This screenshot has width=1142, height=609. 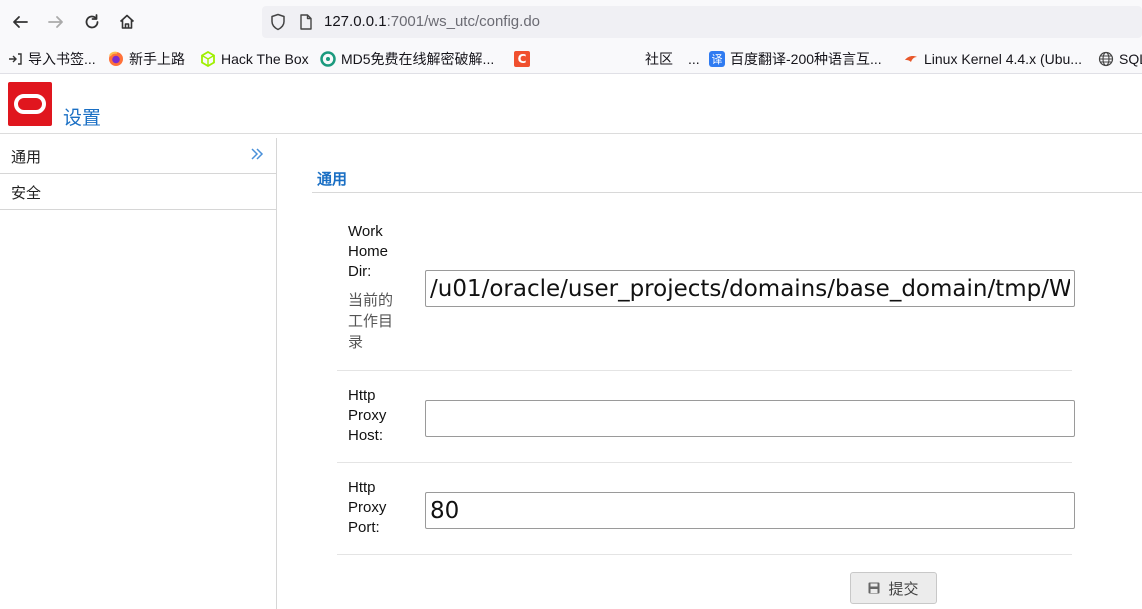 What do you see at coordinates (903, 588) in the screenshot?
I see `submit-label: 提交` at bounding box center [903, 588].